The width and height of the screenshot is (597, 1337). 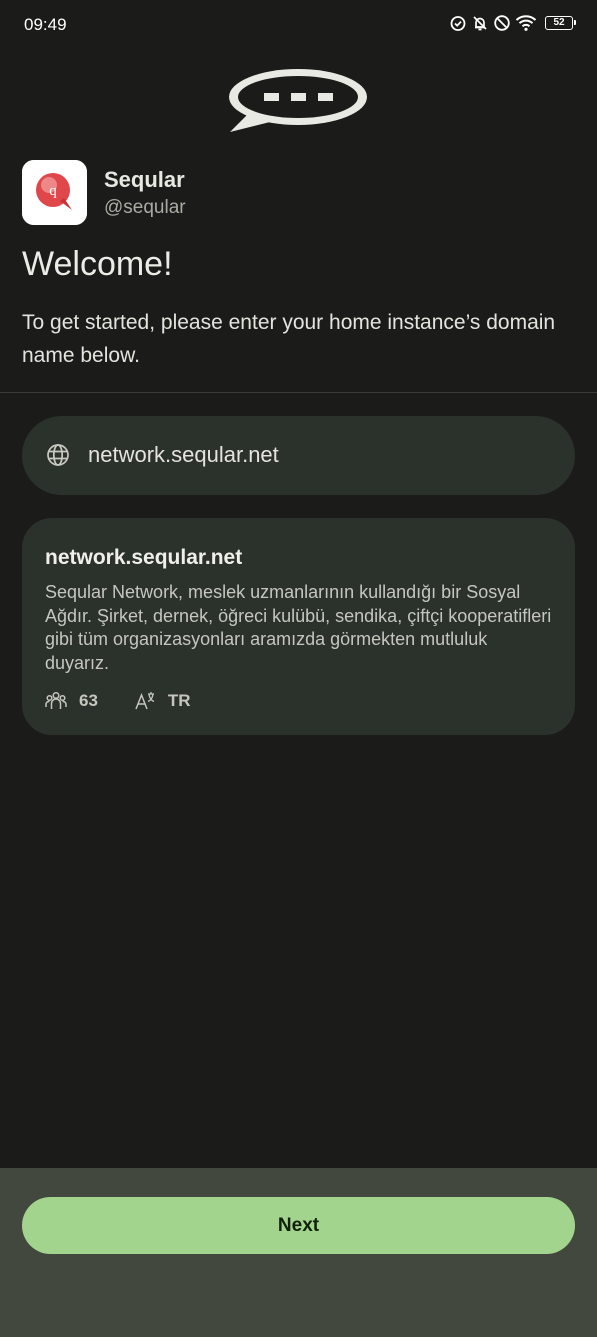 I want to click on instance-handle: @seqular, so click(x=145, y=207).